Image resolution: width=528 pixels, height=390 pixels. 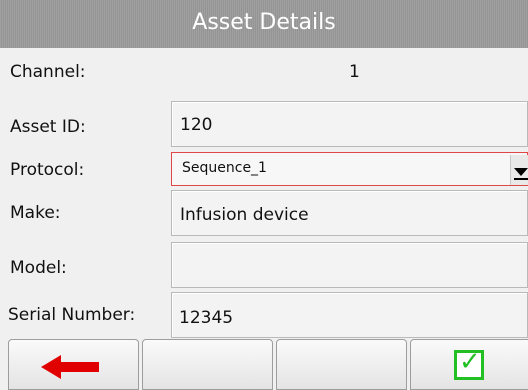 What do you see at coordinates (72, 315) in the screenshot?
I see `serial-number-label: Serial Number:` at bounding box center [72, 315].